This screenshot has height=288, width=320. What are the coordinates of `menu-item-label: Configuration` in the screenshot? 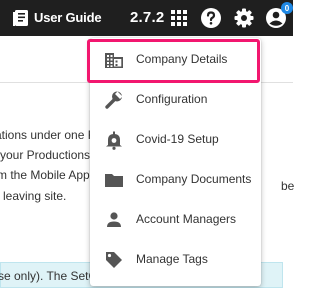 It's located at (172, 99).